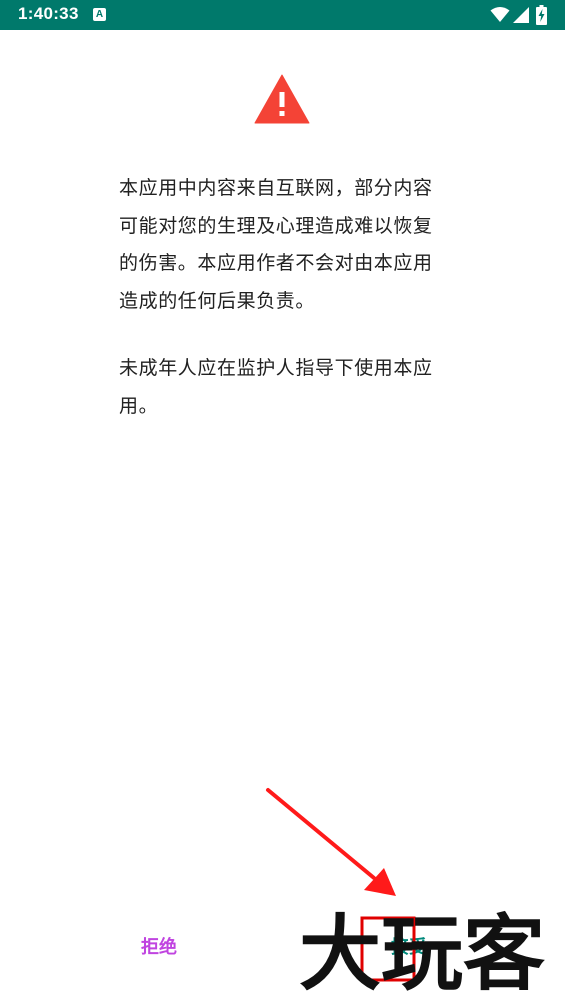 Image resolution: width=565 pixels, height=1004 pixels. I want to click on wifi-icon, so click(500, 14).